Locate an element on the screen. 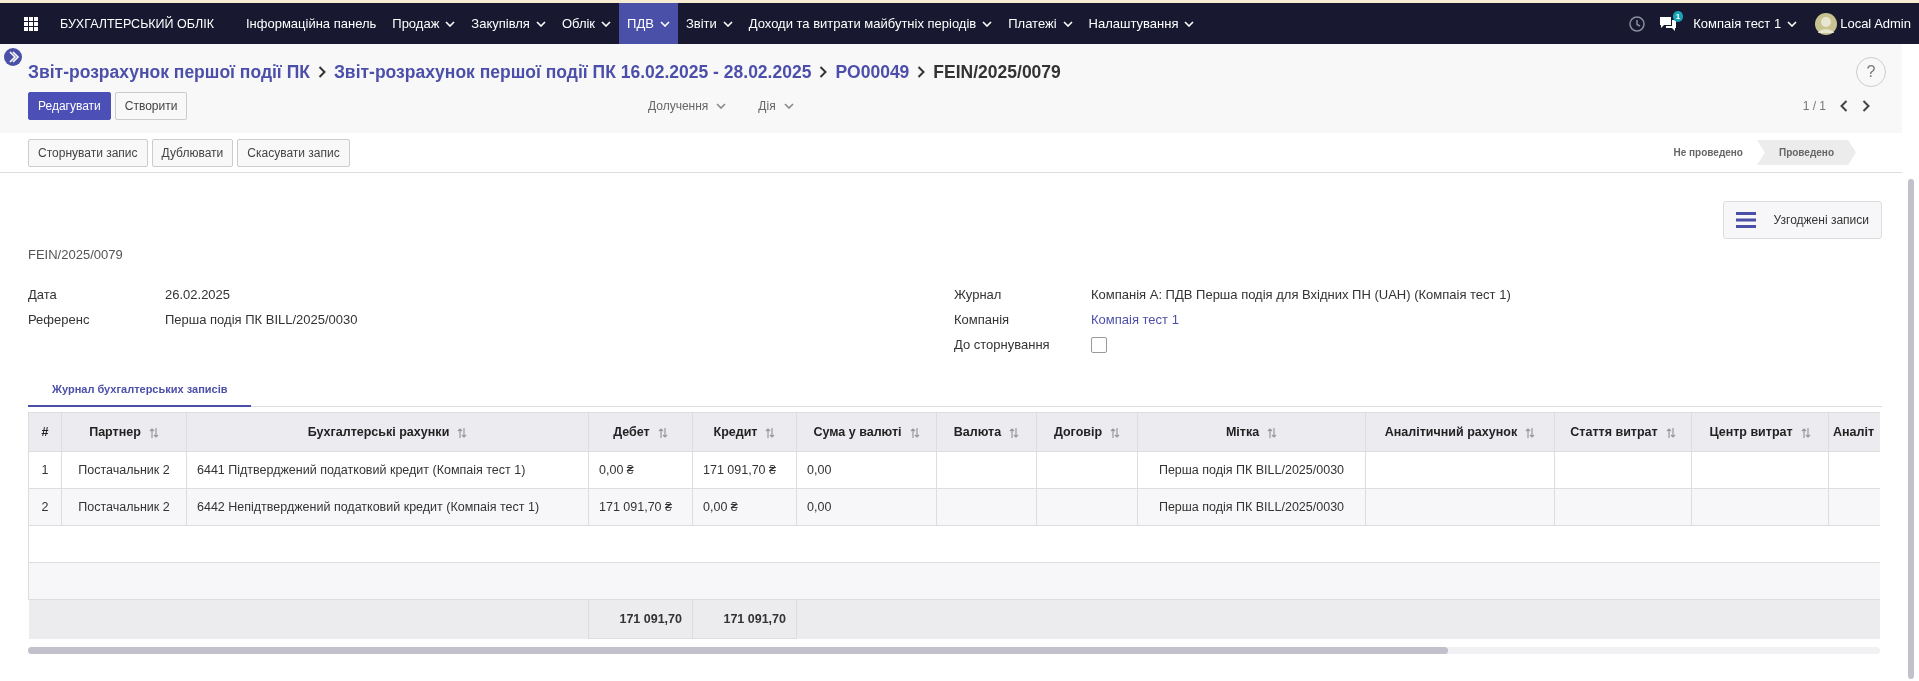 The width and height of the screenshot is (1919, 681). checkbox is located at coordinates (1099, 344).